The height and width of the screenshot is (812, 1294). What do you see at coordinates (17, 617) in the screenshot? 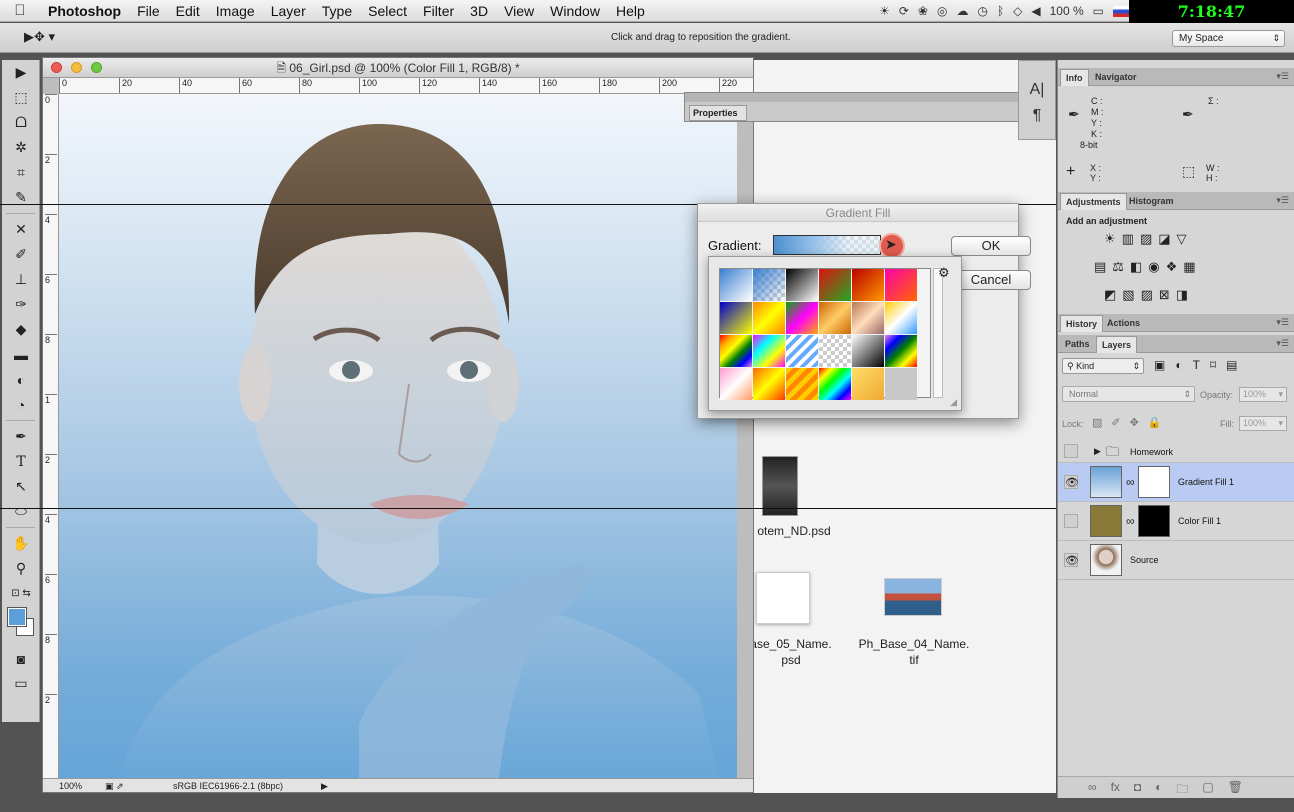
I see `foreground-color-swatch` at bounding box center [17, 617].